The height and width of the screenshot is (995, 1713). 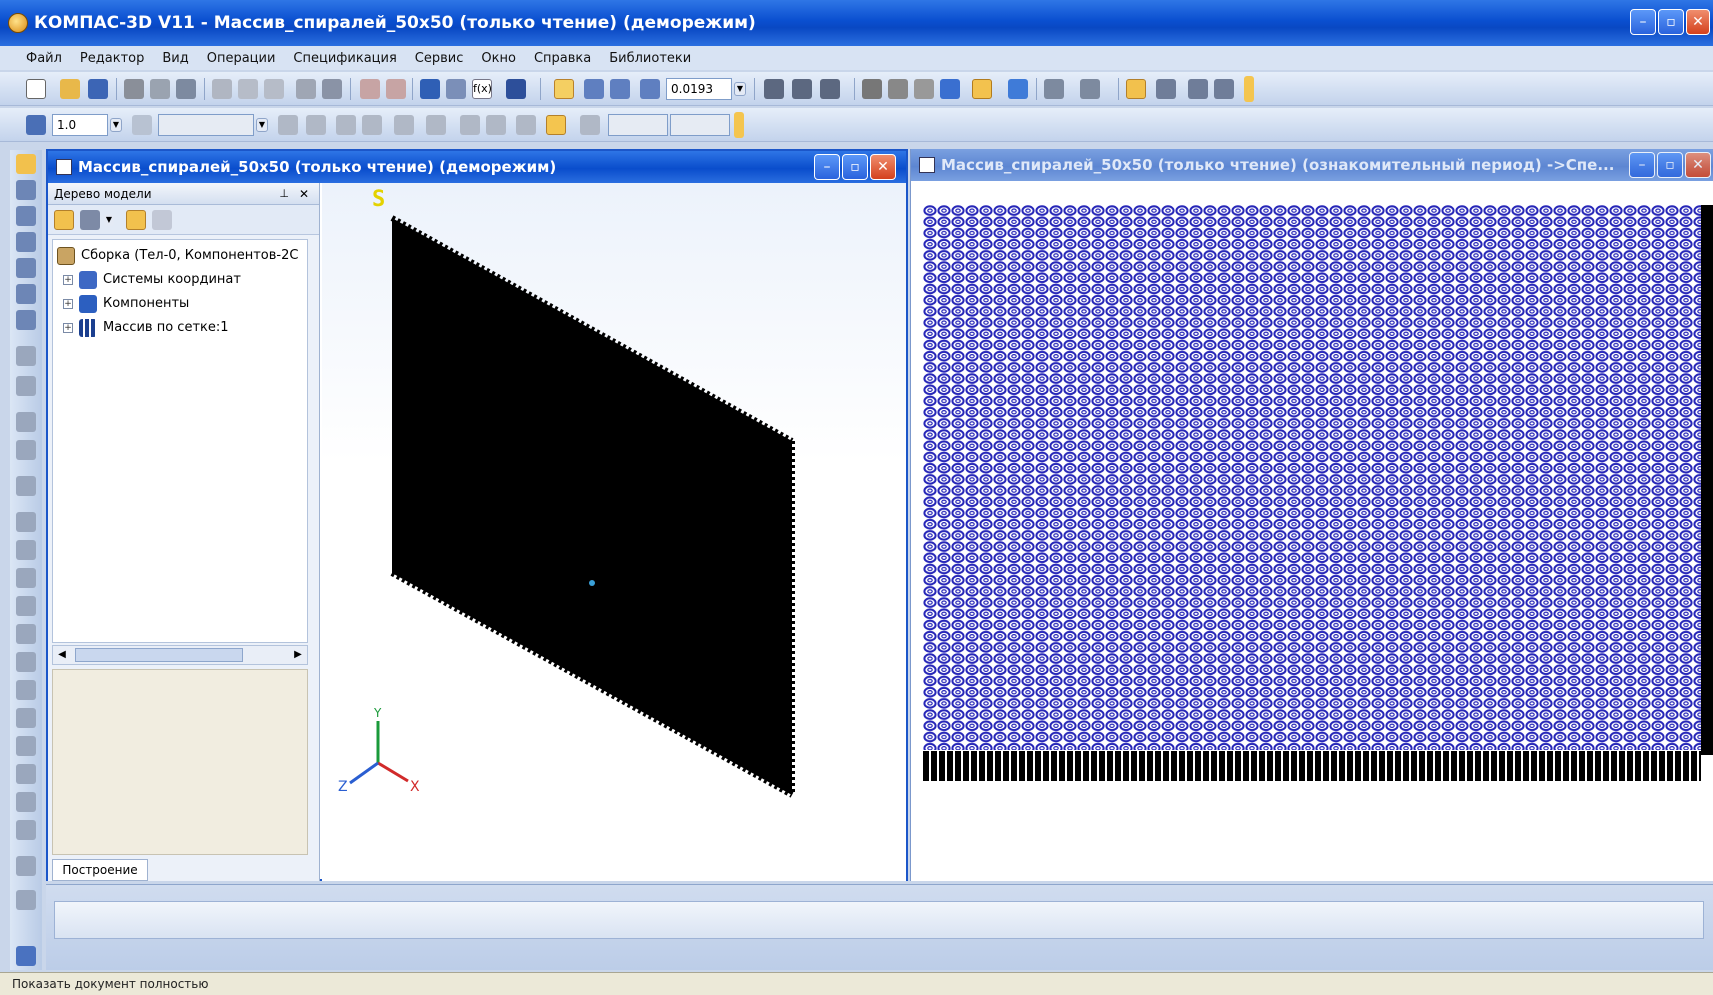 What do you see at coordinates (26, 634) in the screenshot?
I see `chamfer-icon` at bounding box center [26, 634].